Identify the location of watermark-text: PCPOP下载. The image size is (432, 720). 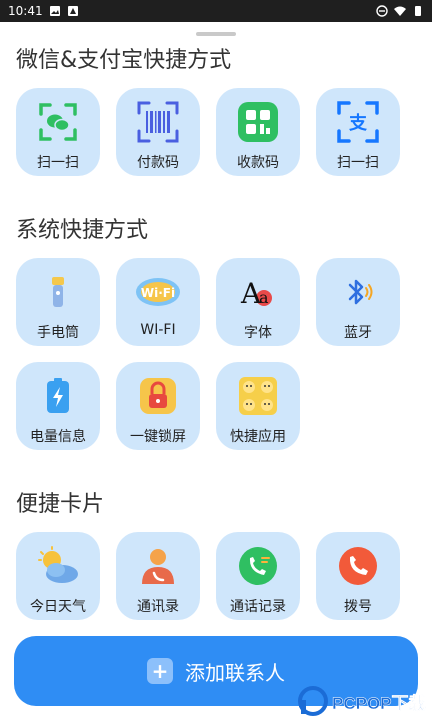
(379, 703).